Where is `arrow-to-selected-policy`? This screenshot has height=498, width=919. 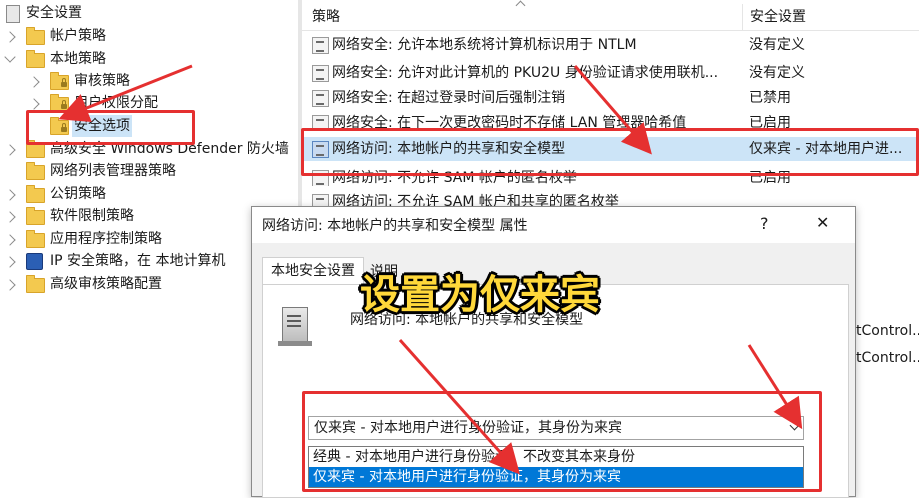 arrow-to-selected-policy is located at coordinates (612, 110).